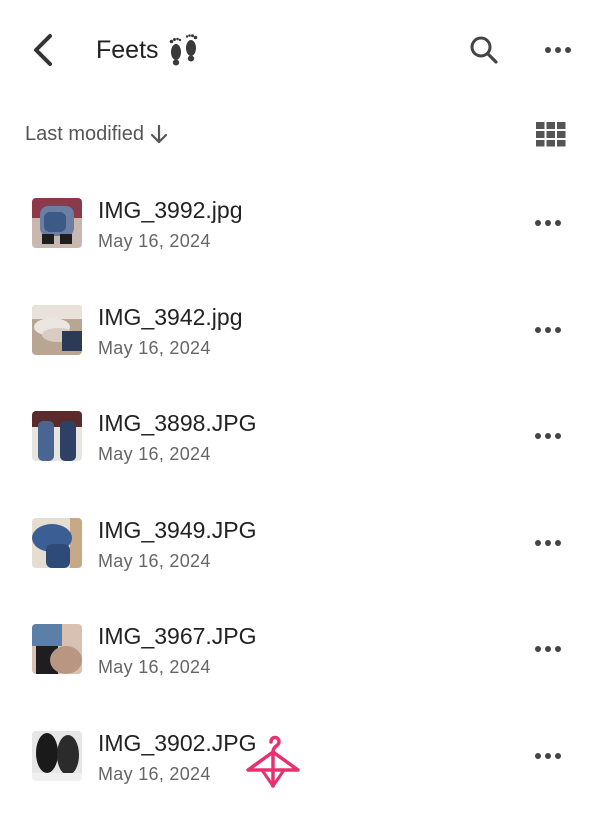  What do you see at coordinates (183, 50) in the screenshot?
I see `footprints-icon` at bounding box center [183, 50].